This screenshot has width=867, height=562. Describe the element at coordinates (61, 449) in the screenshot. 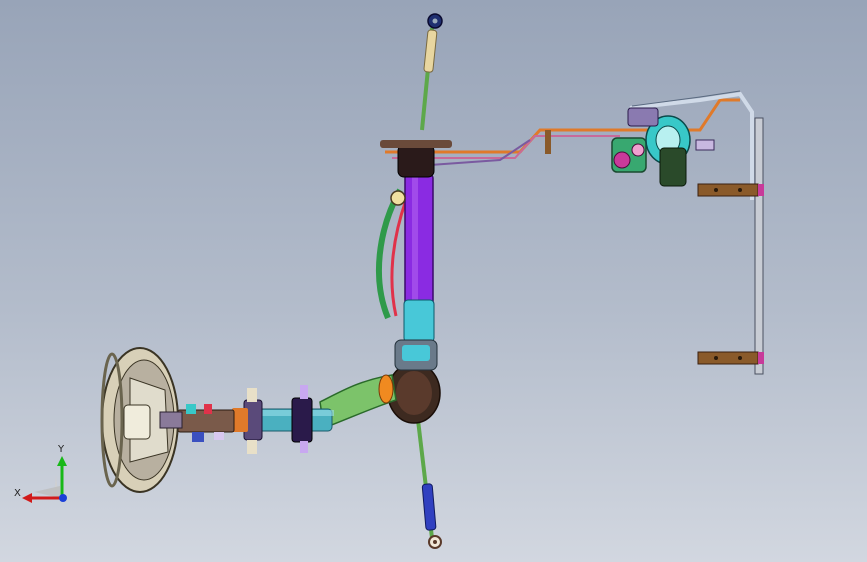

I see `y-axis-label: Y` at that location.